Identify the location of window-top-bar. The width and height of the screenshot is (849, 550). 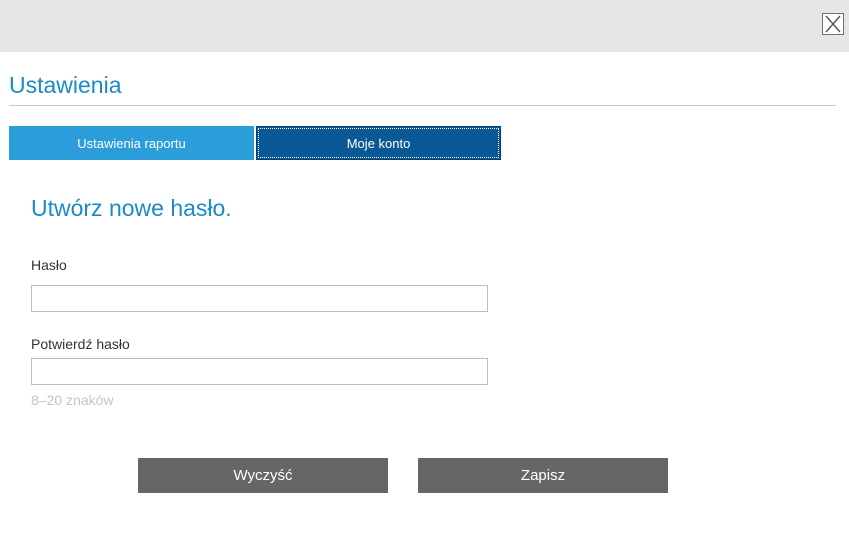
(424, 26).